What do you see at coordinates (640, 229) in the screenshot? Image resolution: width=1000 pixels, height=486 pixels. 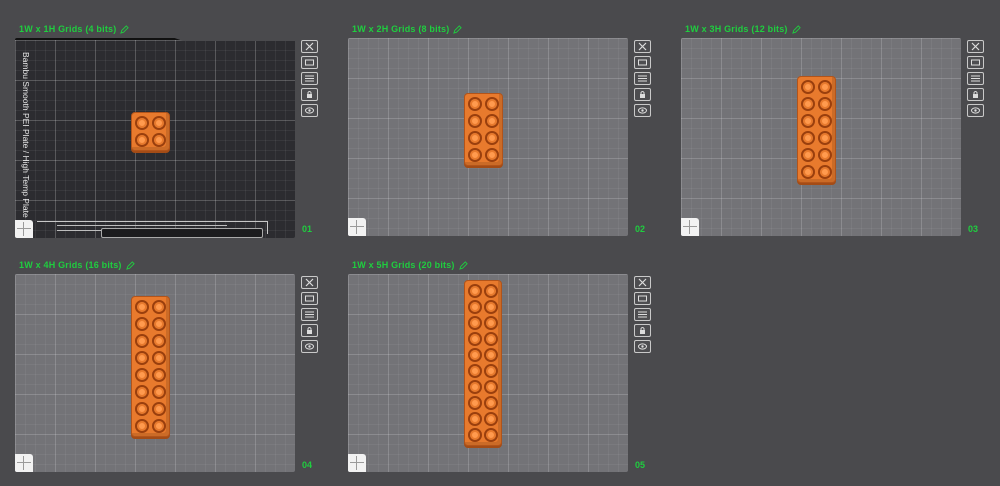 I see `plate-number: 02` at bounding box center [640, 229].